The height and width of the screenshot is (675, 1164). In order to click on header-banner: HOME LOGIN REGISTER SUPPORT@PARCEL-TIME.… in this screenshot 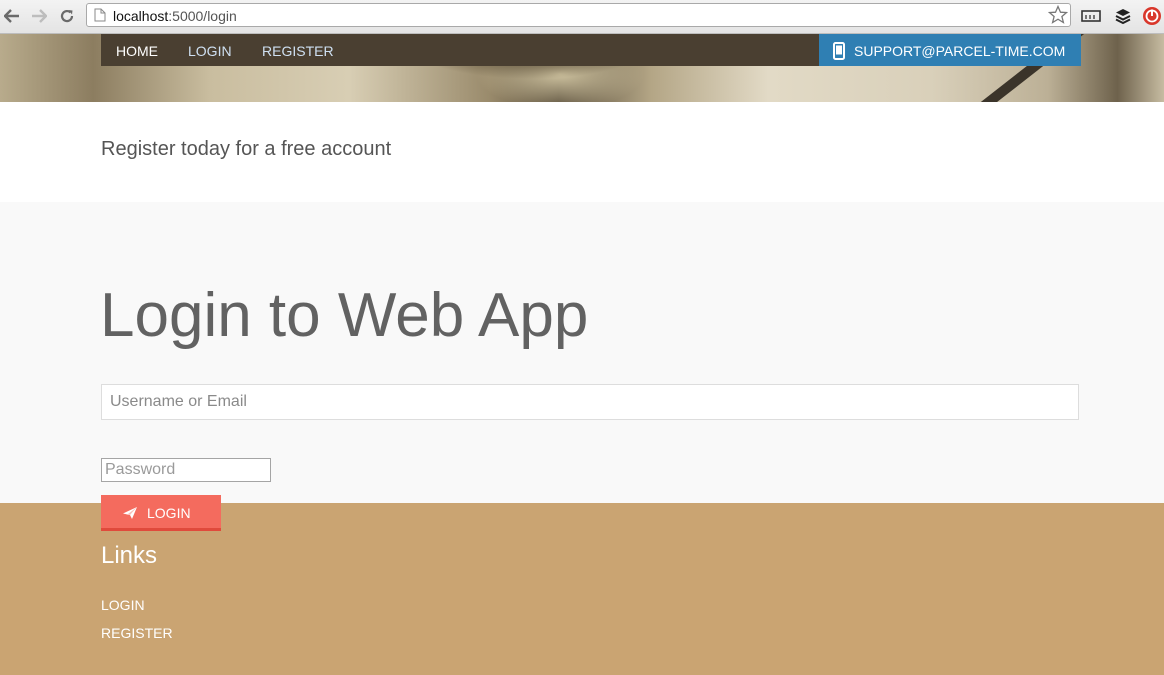, I will do `click(582, 68)`.